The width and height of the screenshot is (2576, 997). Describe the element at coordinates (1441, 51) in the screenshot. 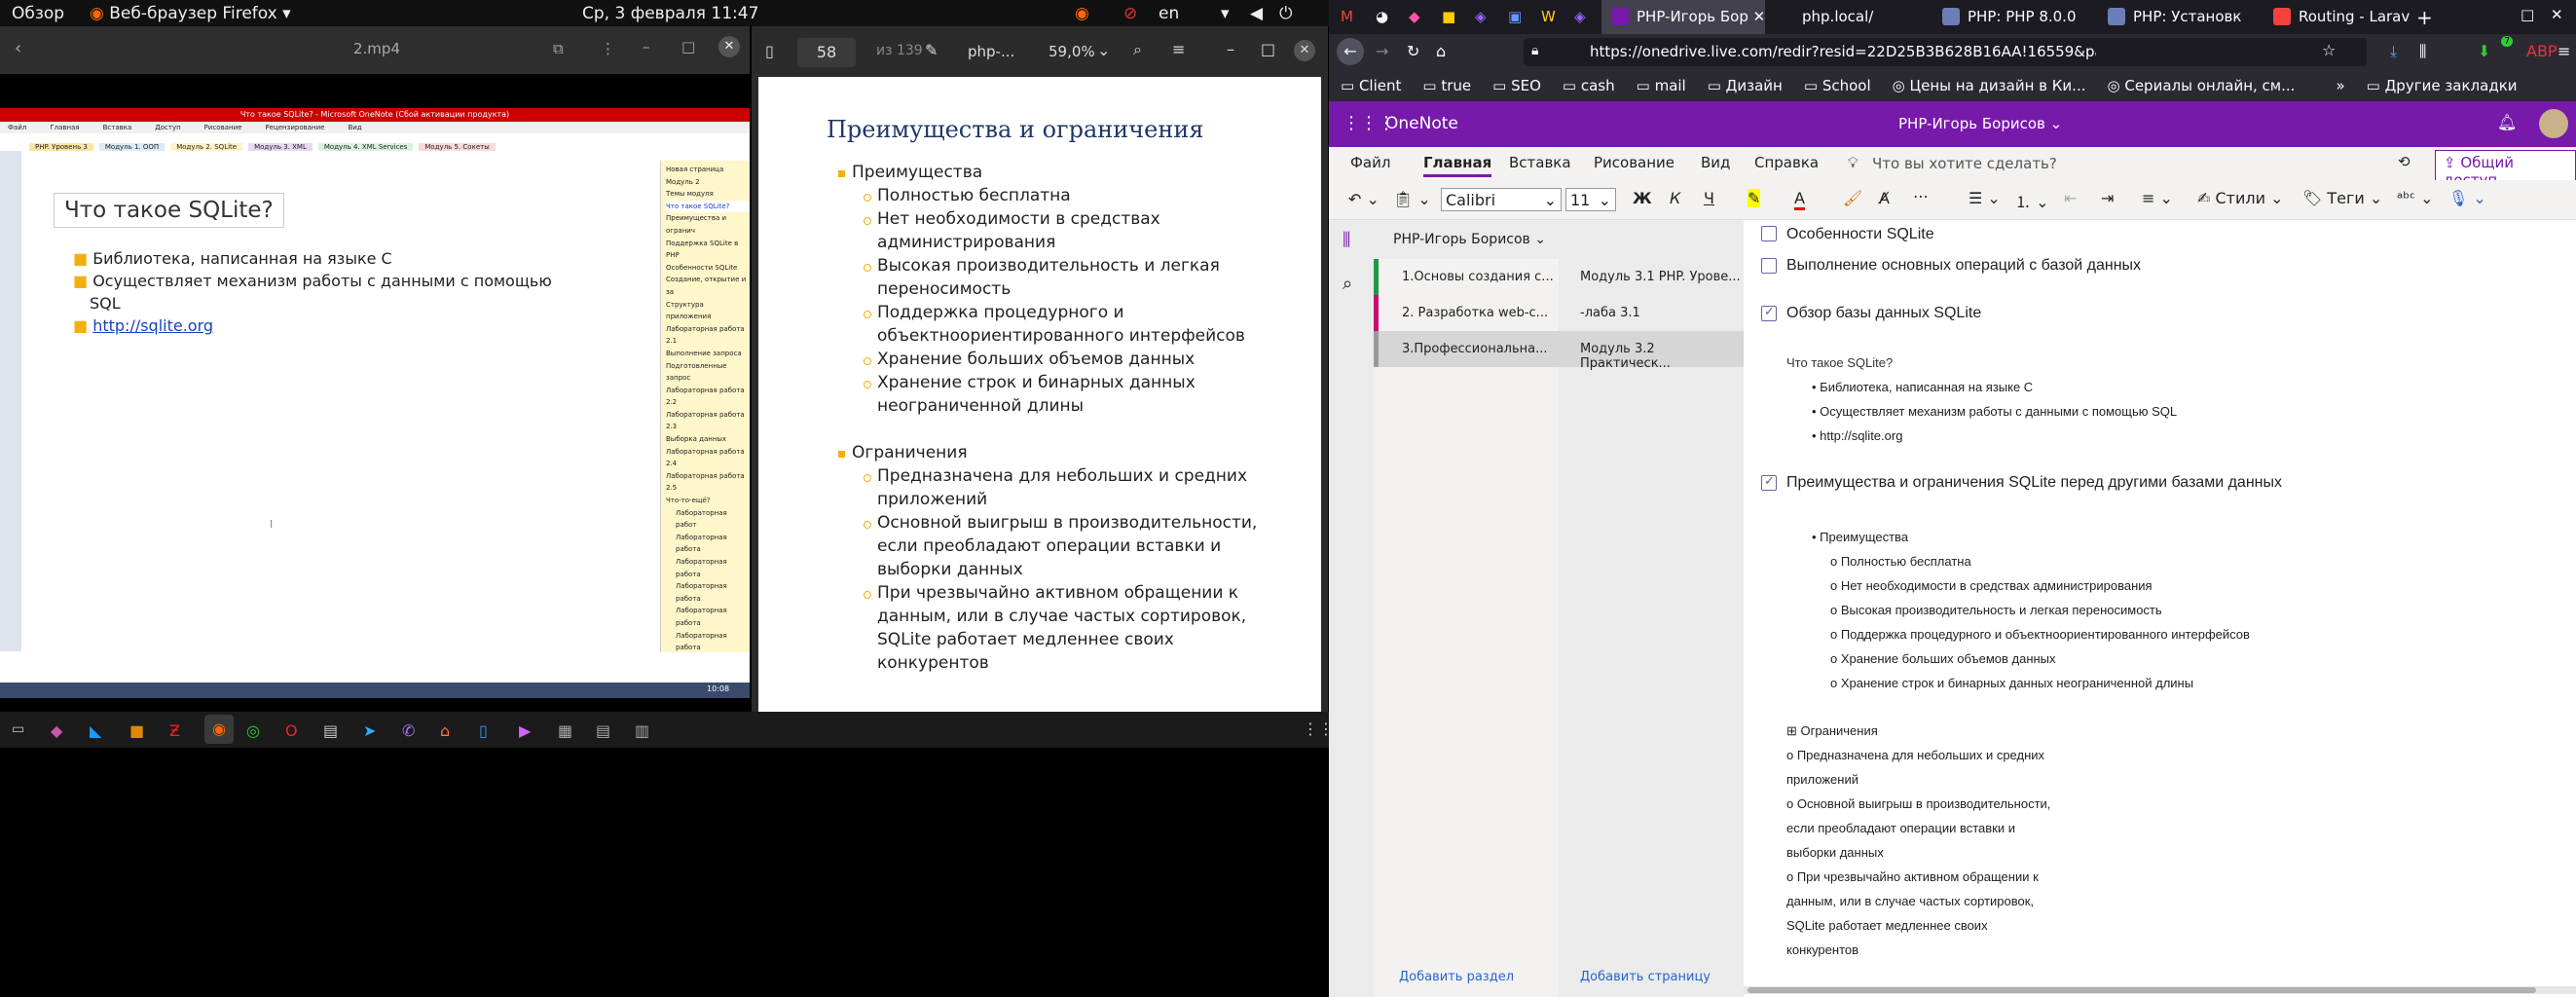

I see `home-icon: ⌂` at that location.